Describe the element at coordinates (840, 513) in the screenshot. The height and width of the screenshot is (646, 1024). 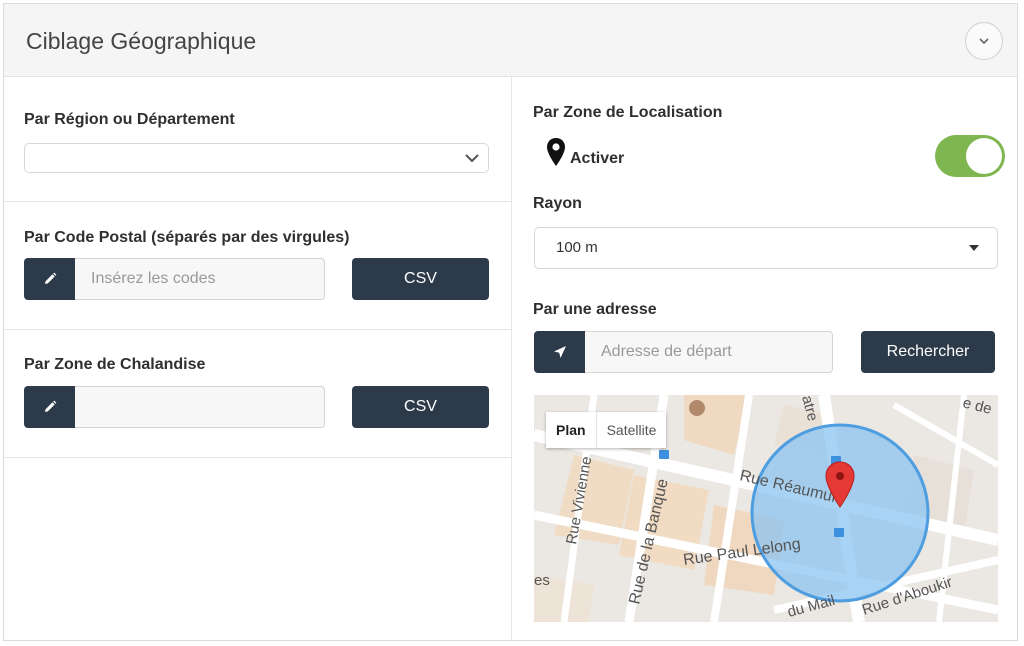
I see `radius-circle` at that location.